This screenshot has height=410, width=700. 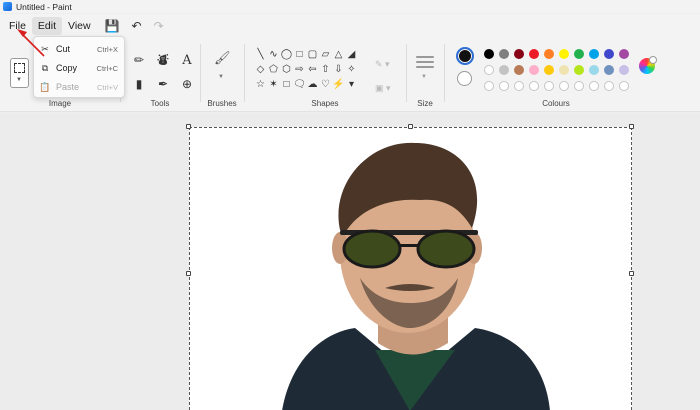 What do you see at coordinates (45, 67) in the screenshot?
I see `copy-icon: ⧉` at bounding box center [45, 67].